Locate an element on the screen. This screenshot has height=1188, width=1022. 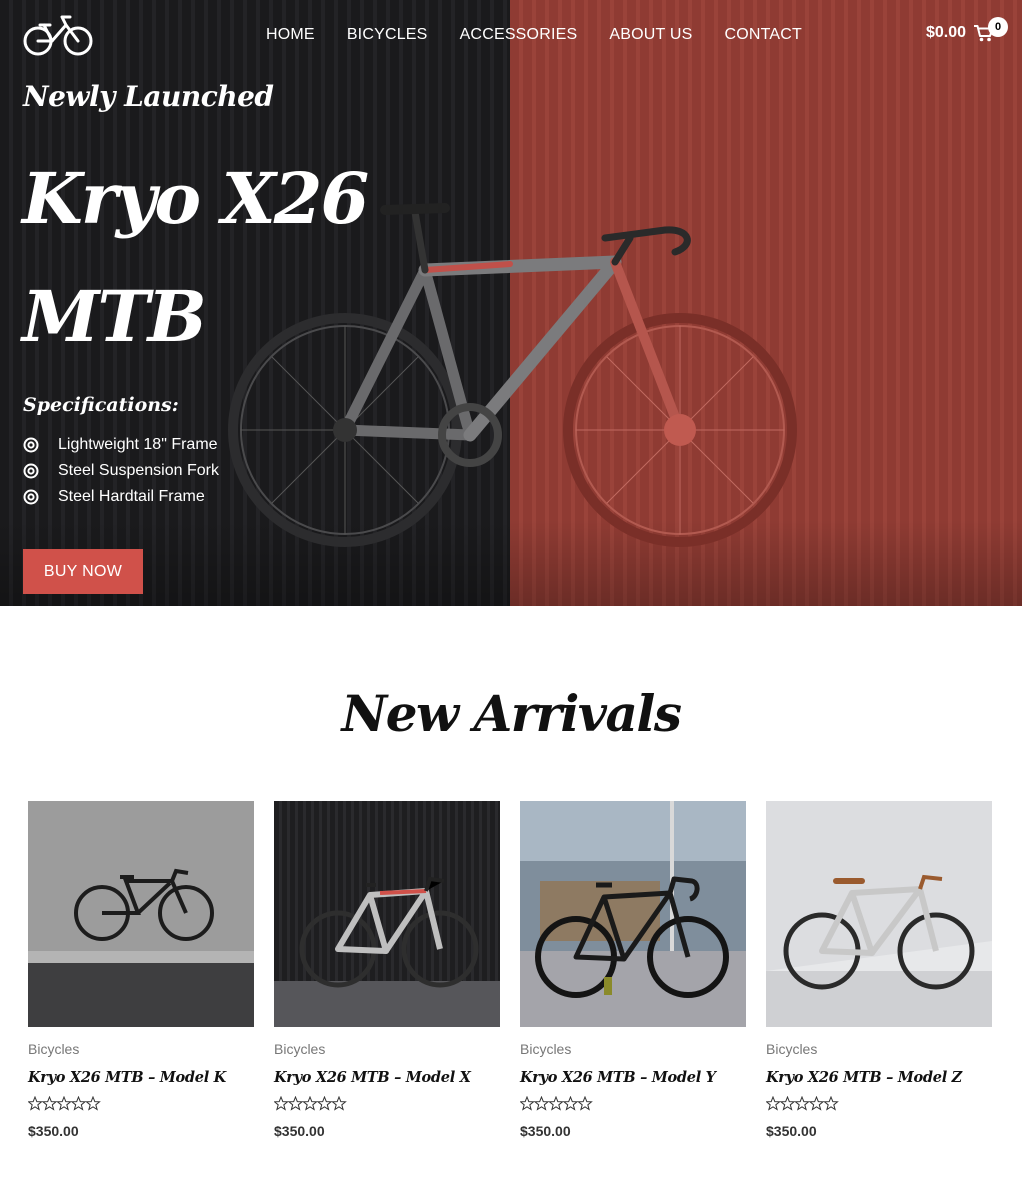
product-name: Kryo X26 MTB – Model Z is located at coordinates (879, 1077).